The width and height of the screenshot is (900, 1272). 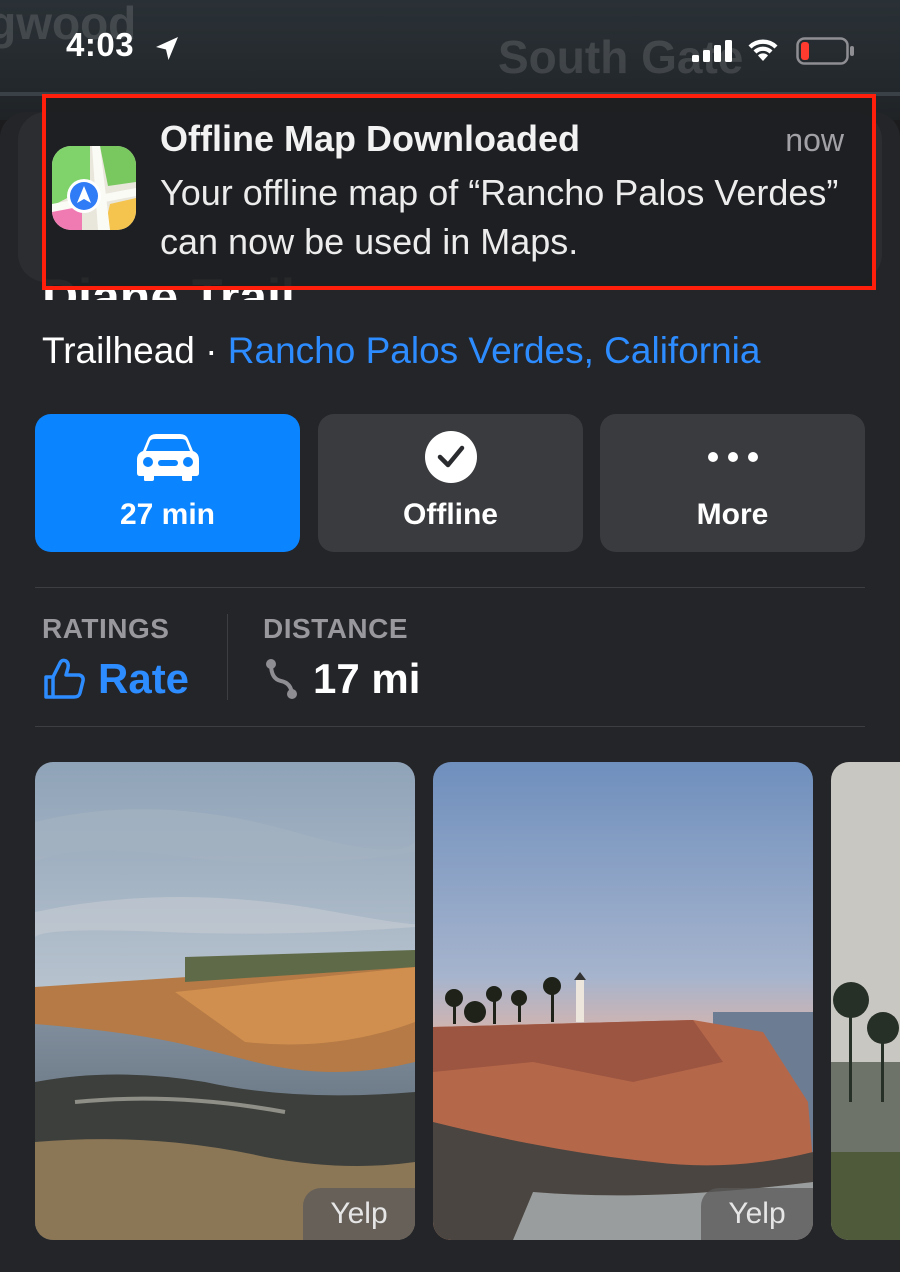 What do you see at coordinates (763, 50) in the screenshot?
I see `wifi-icon` at bounding box center [763, 50].